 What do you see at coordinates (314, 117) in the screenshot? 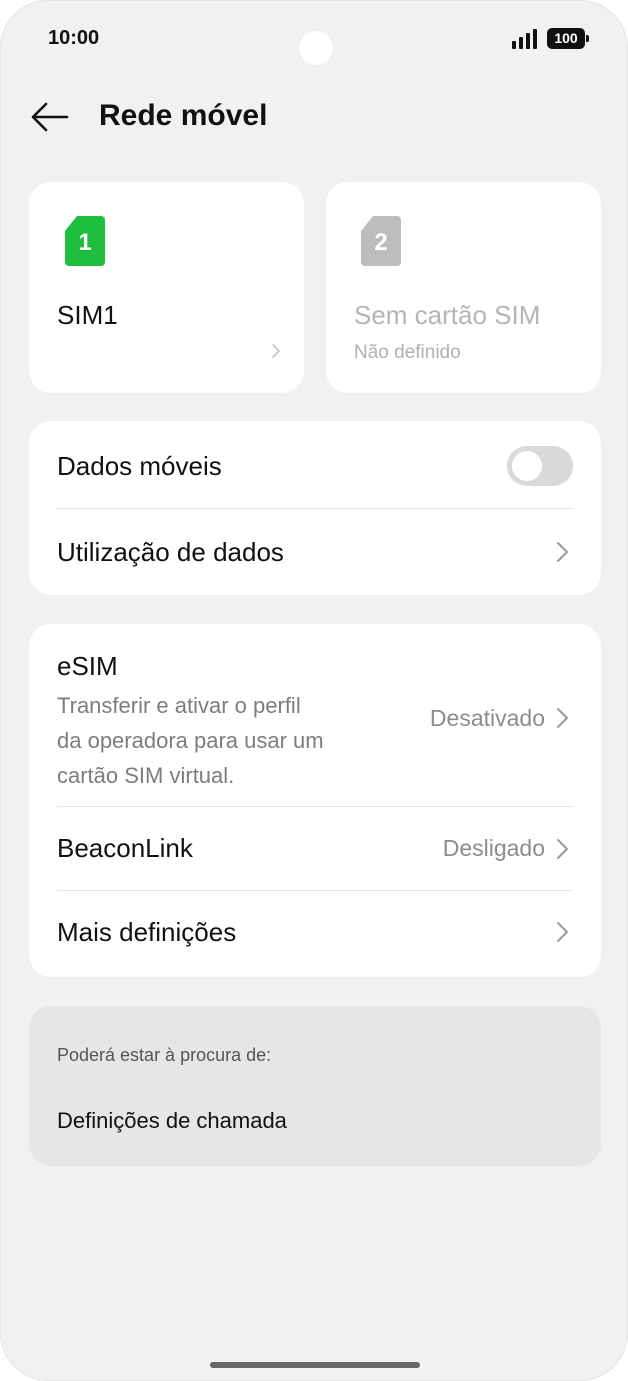
I see `app-bar: Rede móvel` at bounding box center [314, 117].